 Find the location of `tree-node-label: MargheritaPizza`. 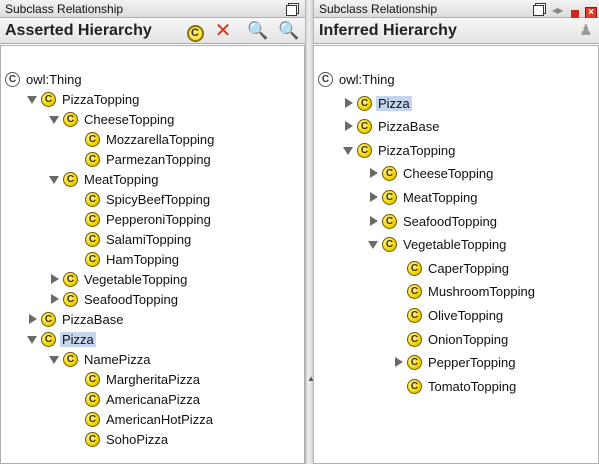

tree-node-label: MargheritaPizza is located at coordinates (153, 379).